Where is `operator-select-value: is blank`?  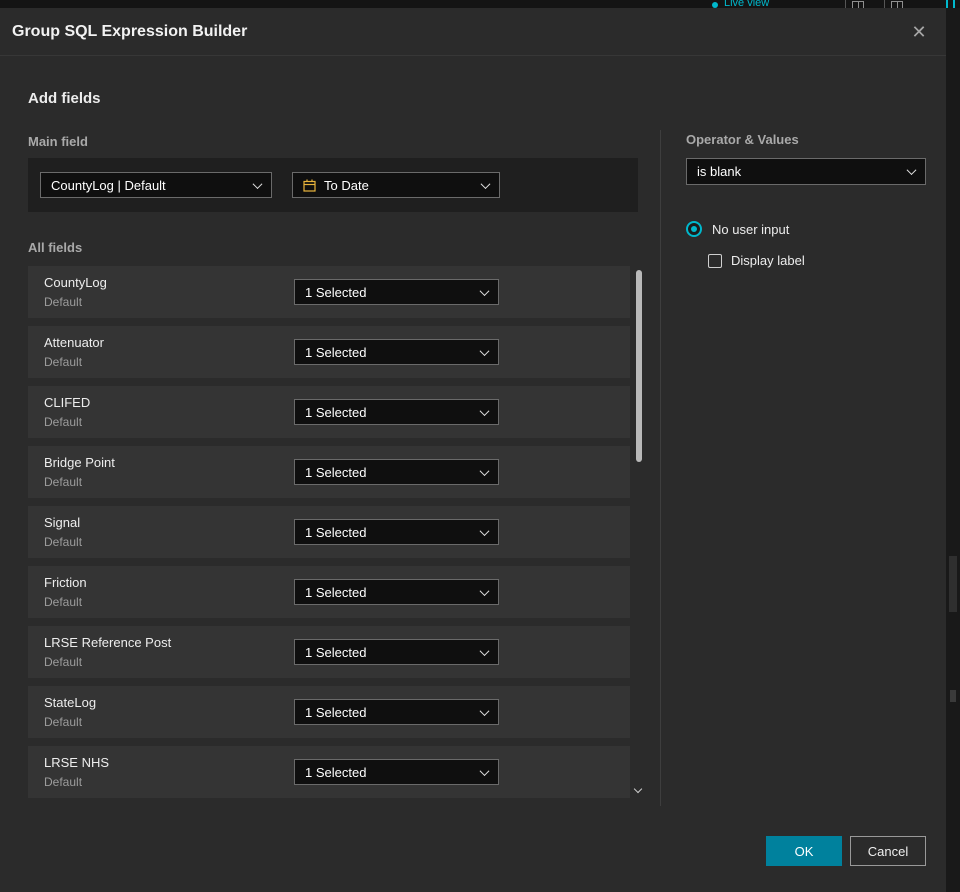 operator-select-value: is blank is located at coordinates (719, 171).